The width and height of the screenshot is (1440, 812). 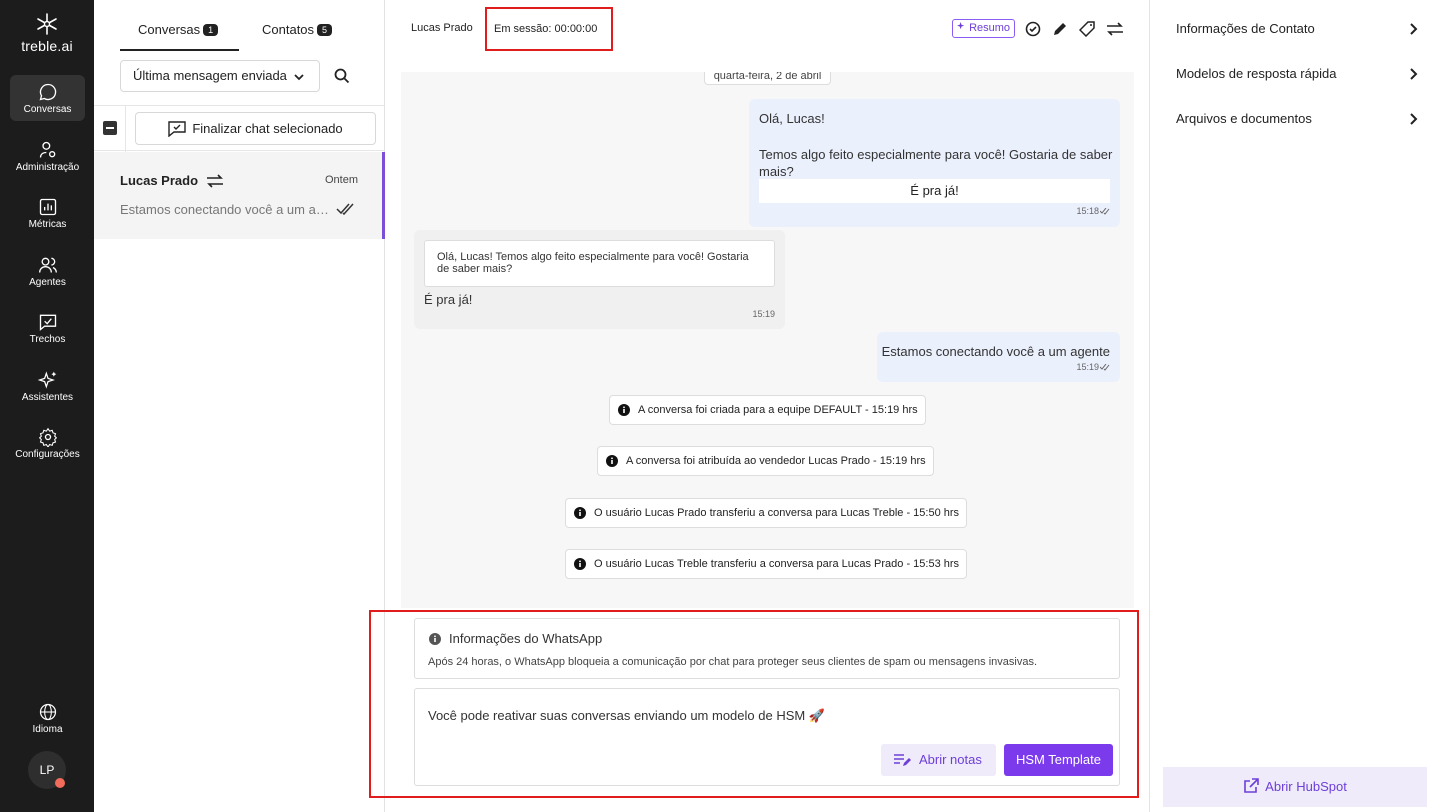 I want to click on tab-conversas: Conversas 1, so click(x=178, y=29).